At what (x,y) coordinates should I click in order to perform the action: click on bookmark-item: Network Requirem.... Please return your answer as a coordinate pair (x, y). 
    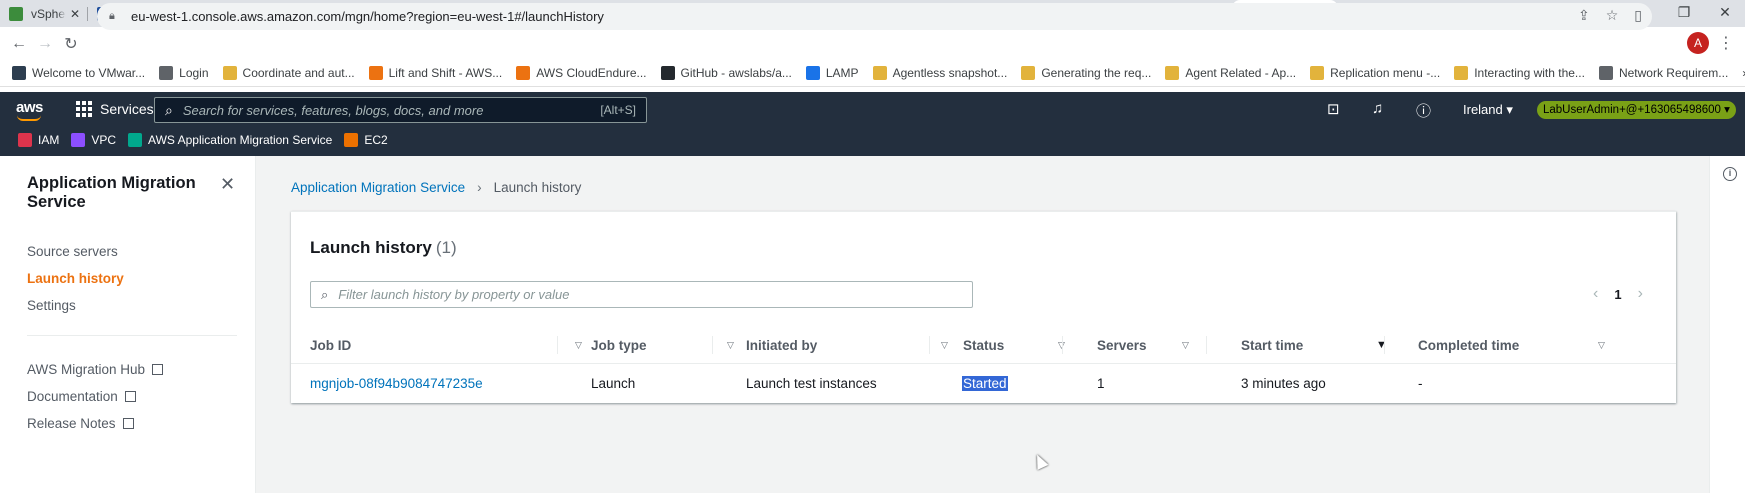
    Looking at the image, I should click on (1663, 73).